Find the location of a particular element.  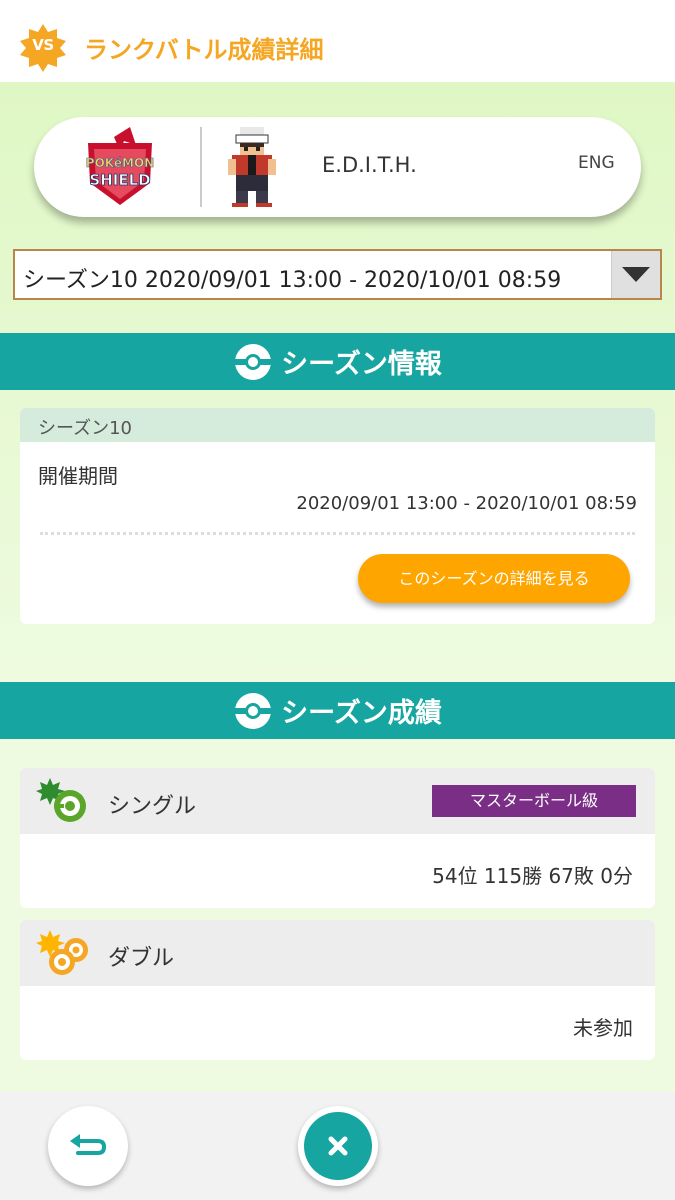

close-icon is located at coordinates (338, 1146).